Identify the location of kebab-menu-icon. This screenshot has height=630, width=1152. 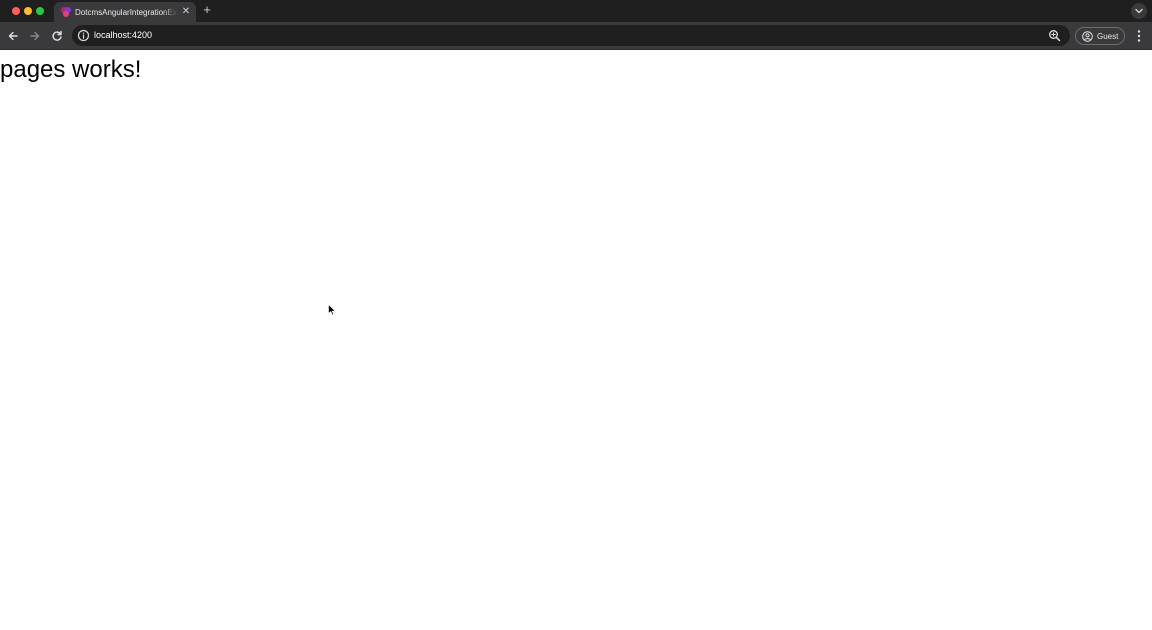
(1139, 36).